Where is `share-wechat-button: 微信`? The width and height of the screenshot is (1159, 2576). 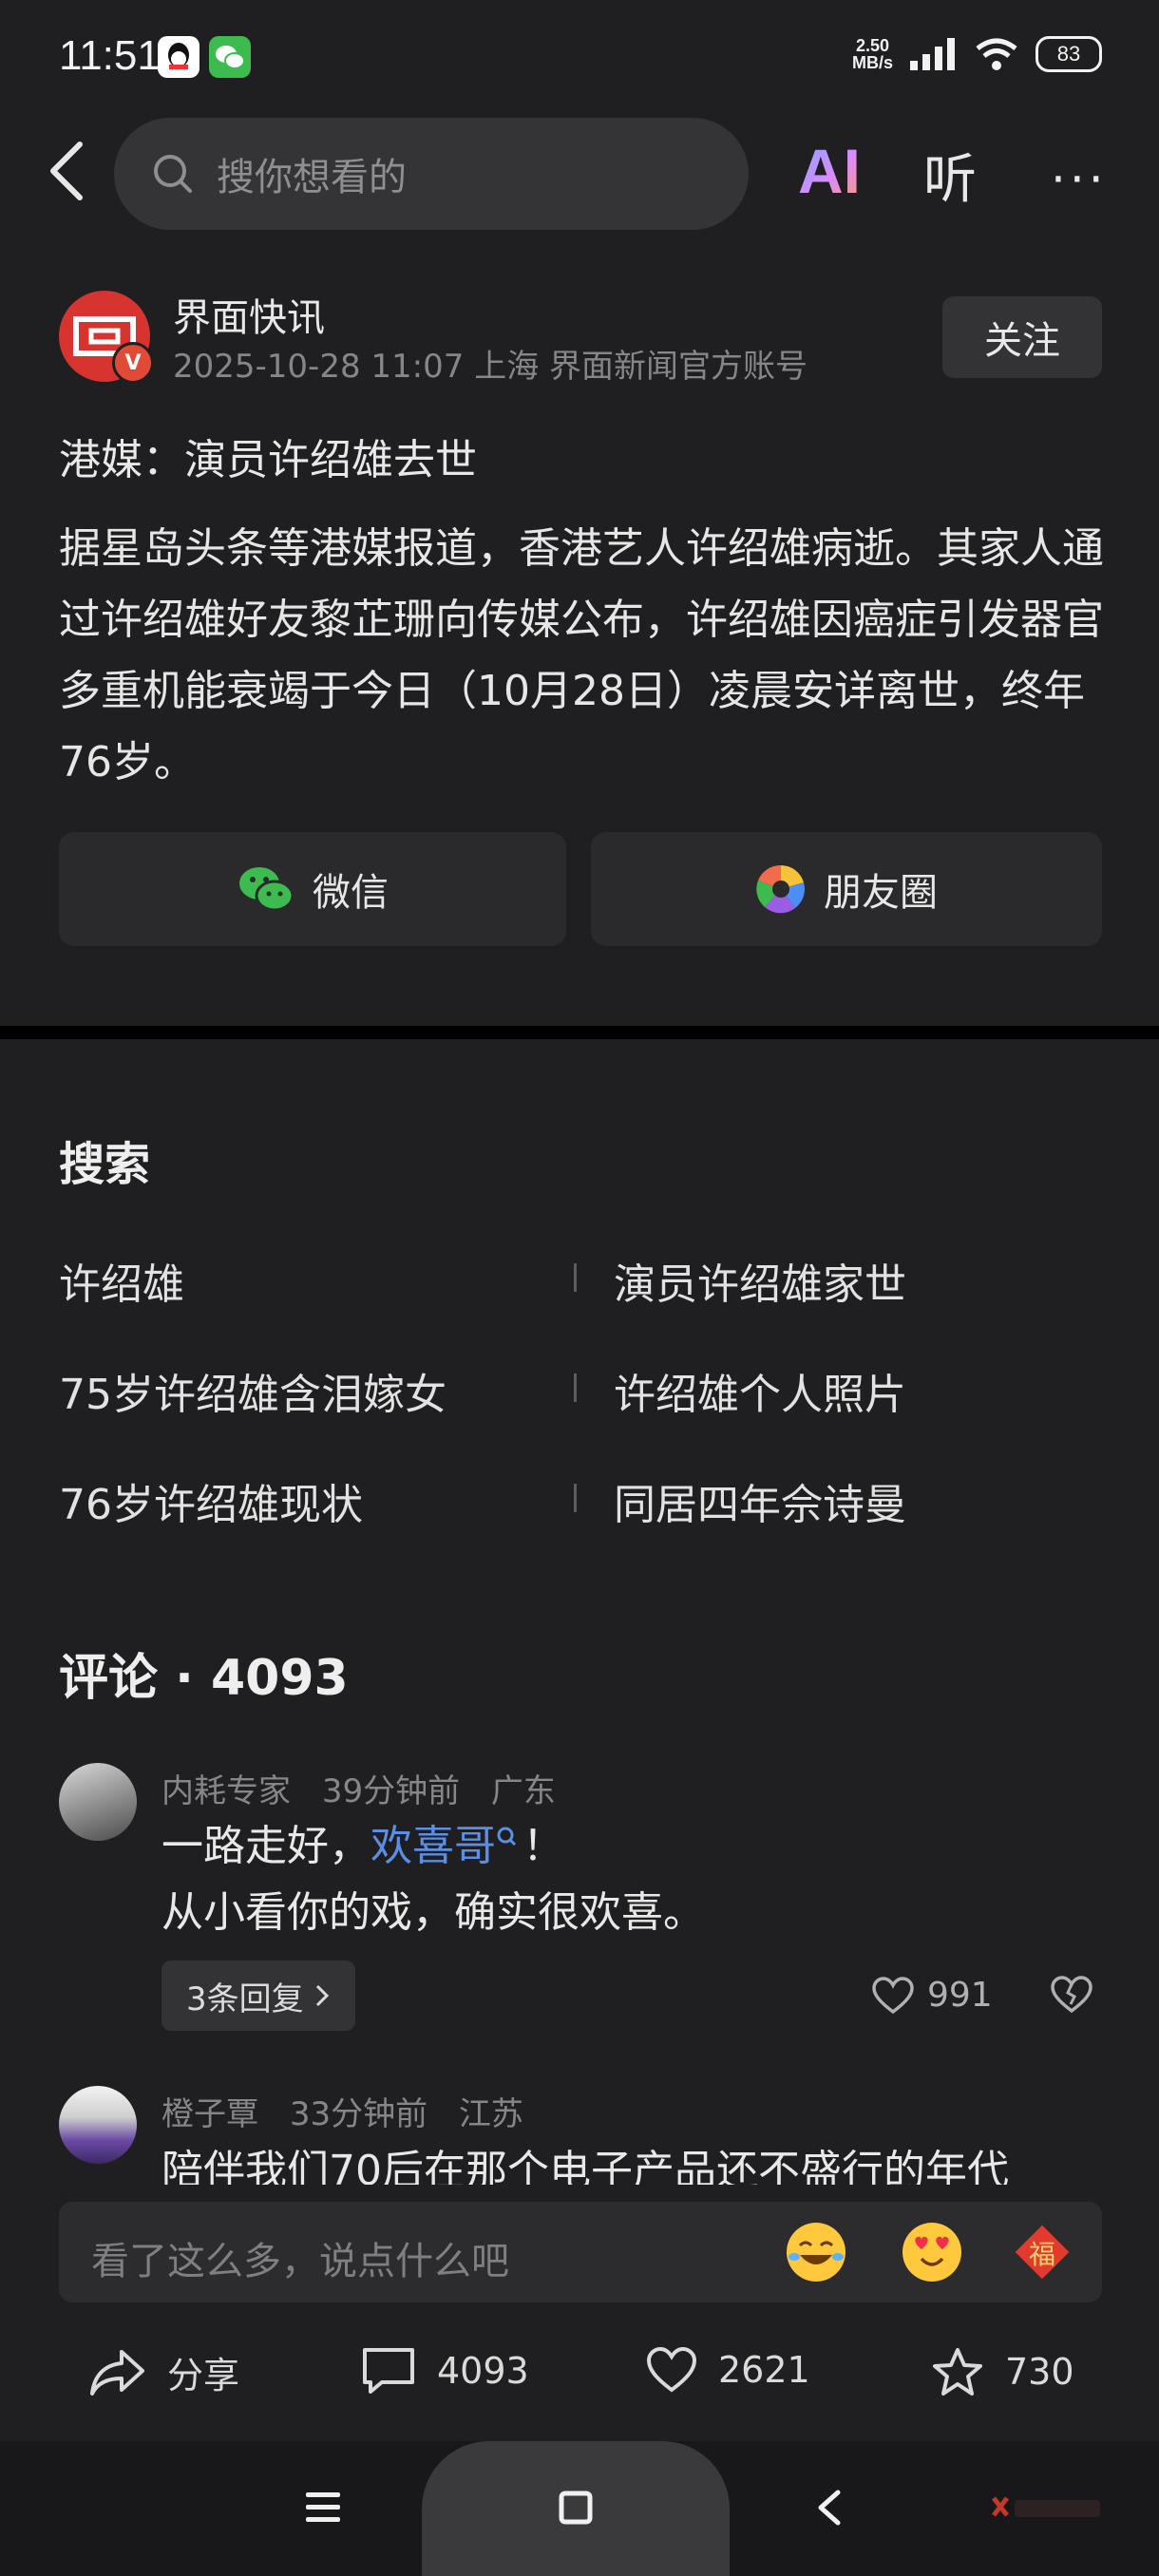
share-wechat-button: 微信 is located at coordinates (312, 889).